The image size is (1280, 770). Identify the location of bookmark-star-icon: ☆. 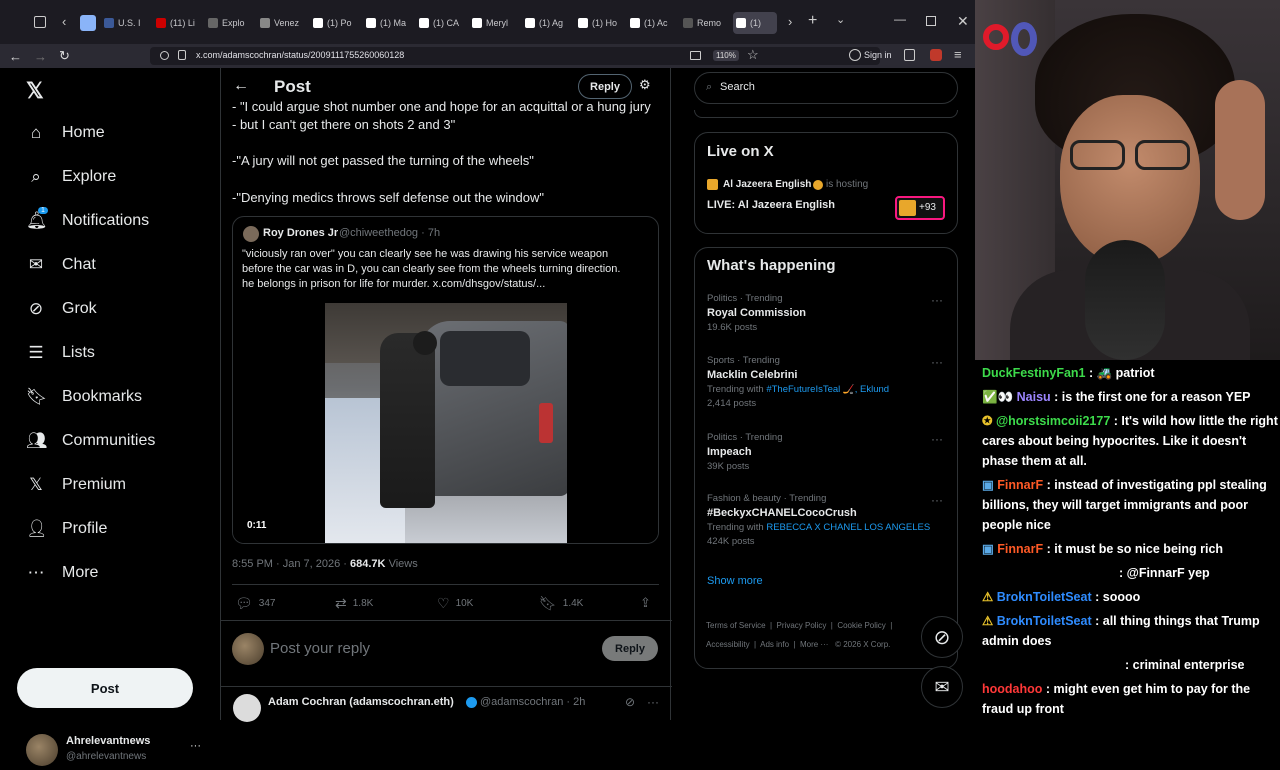
(753, 55).